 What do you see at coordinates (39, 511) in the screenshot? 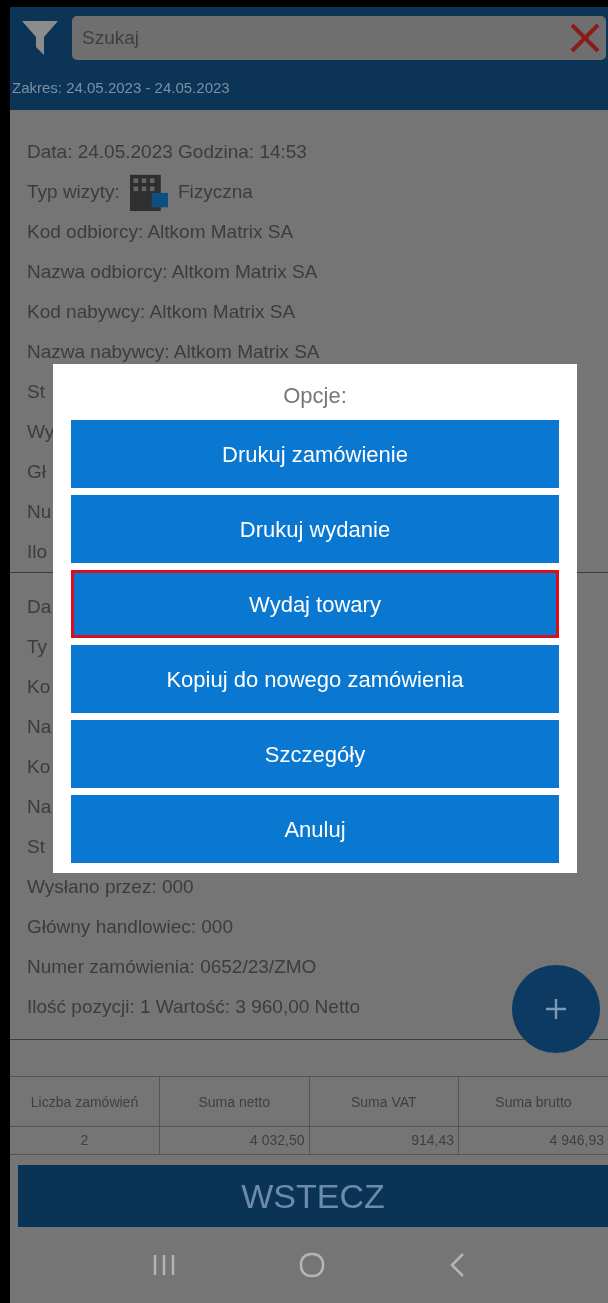
I see `order-detail: Nu` at bounding box center [39, 511].